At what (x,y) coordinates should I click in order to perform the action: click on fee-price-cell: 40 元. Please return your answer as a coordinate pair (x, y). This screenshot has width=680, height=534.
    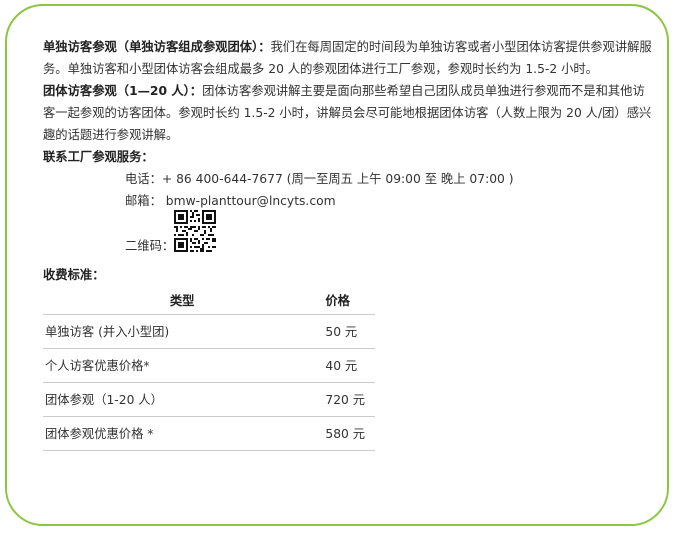
    Looking at the image, I should click on (348, 365).